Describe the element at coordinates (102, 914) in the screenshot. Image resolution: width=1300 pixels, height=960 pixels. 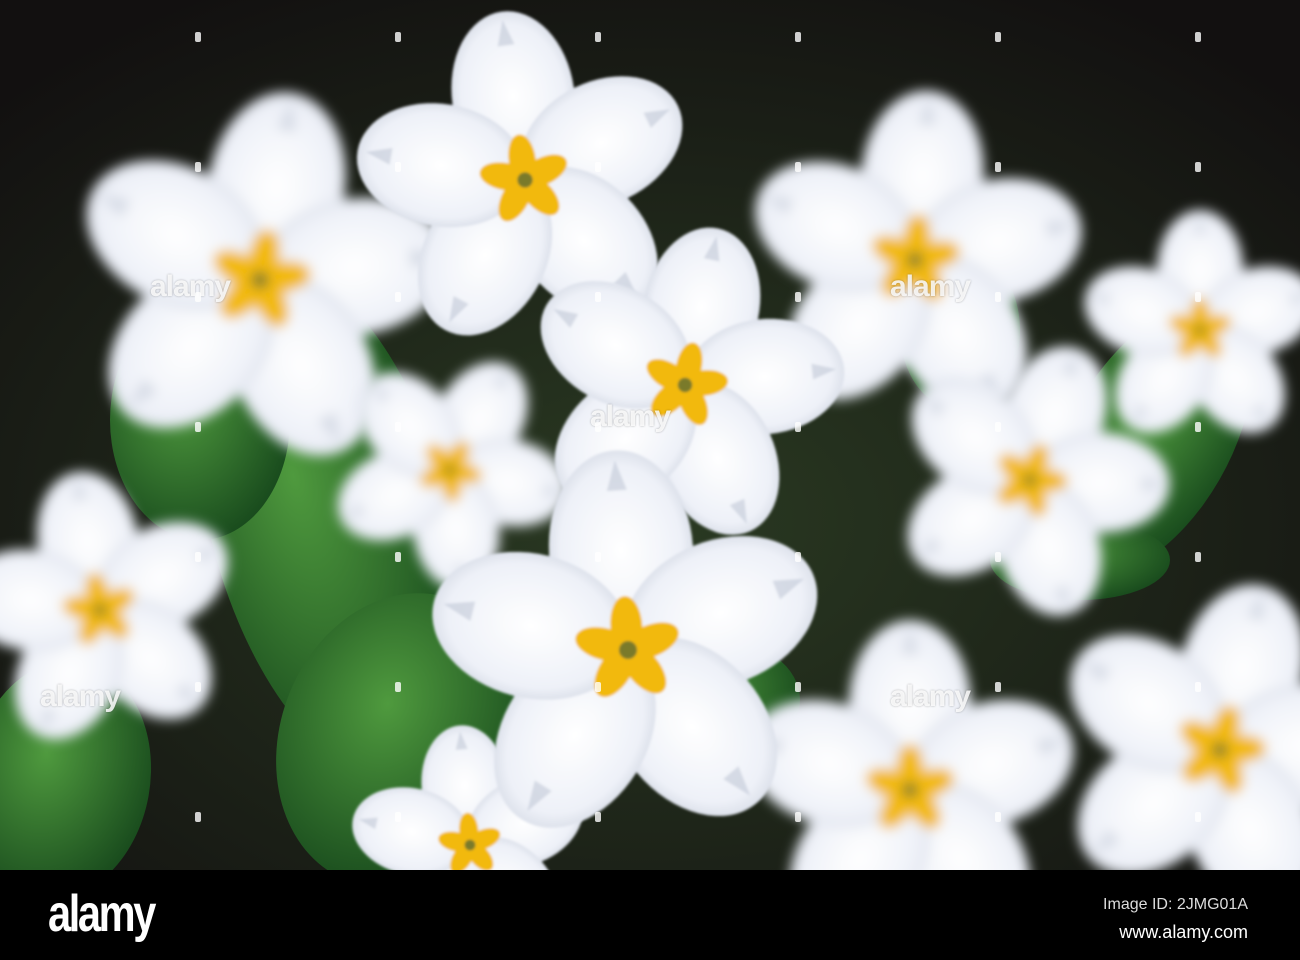
I see `alamy-logo: alamy` at that location.